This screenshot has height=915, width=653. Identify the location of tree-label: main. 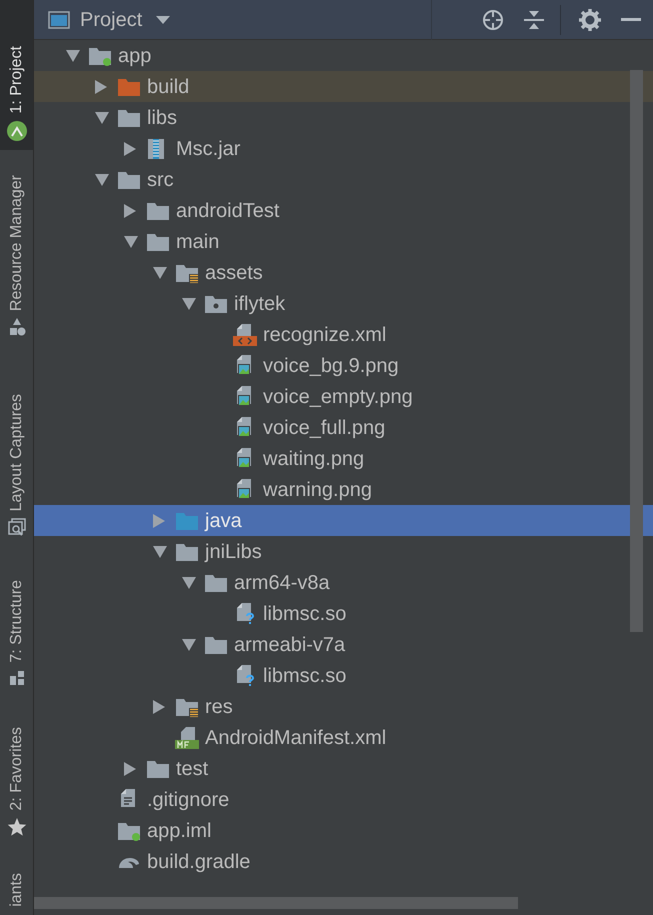
(198, 242).